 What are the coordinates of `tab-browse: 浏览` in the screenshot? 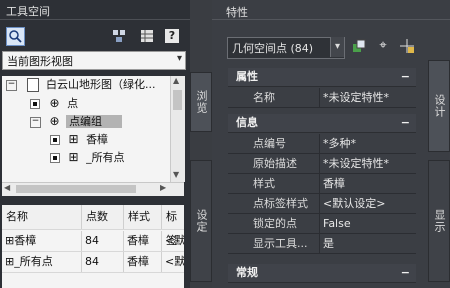 It's located at (201, 102).